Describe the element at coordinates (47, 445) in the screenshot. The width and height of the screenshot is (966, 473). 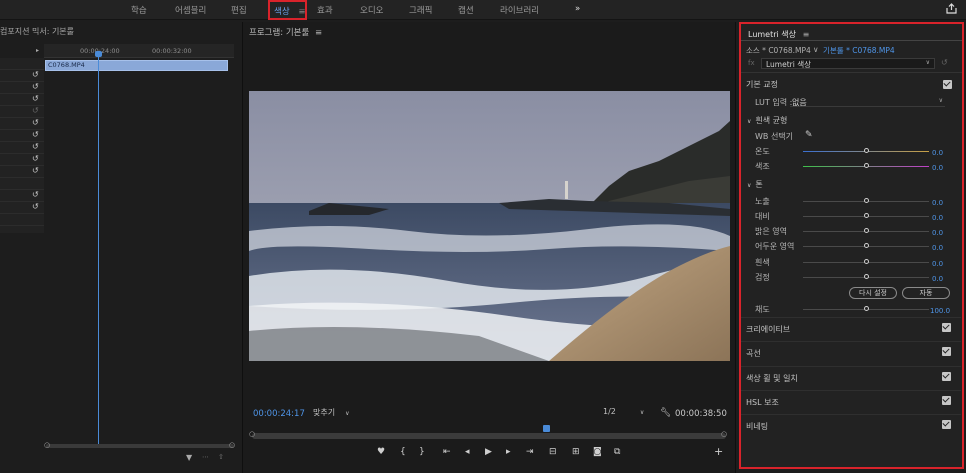
I see `scroll-handle-left: ○` at that location.